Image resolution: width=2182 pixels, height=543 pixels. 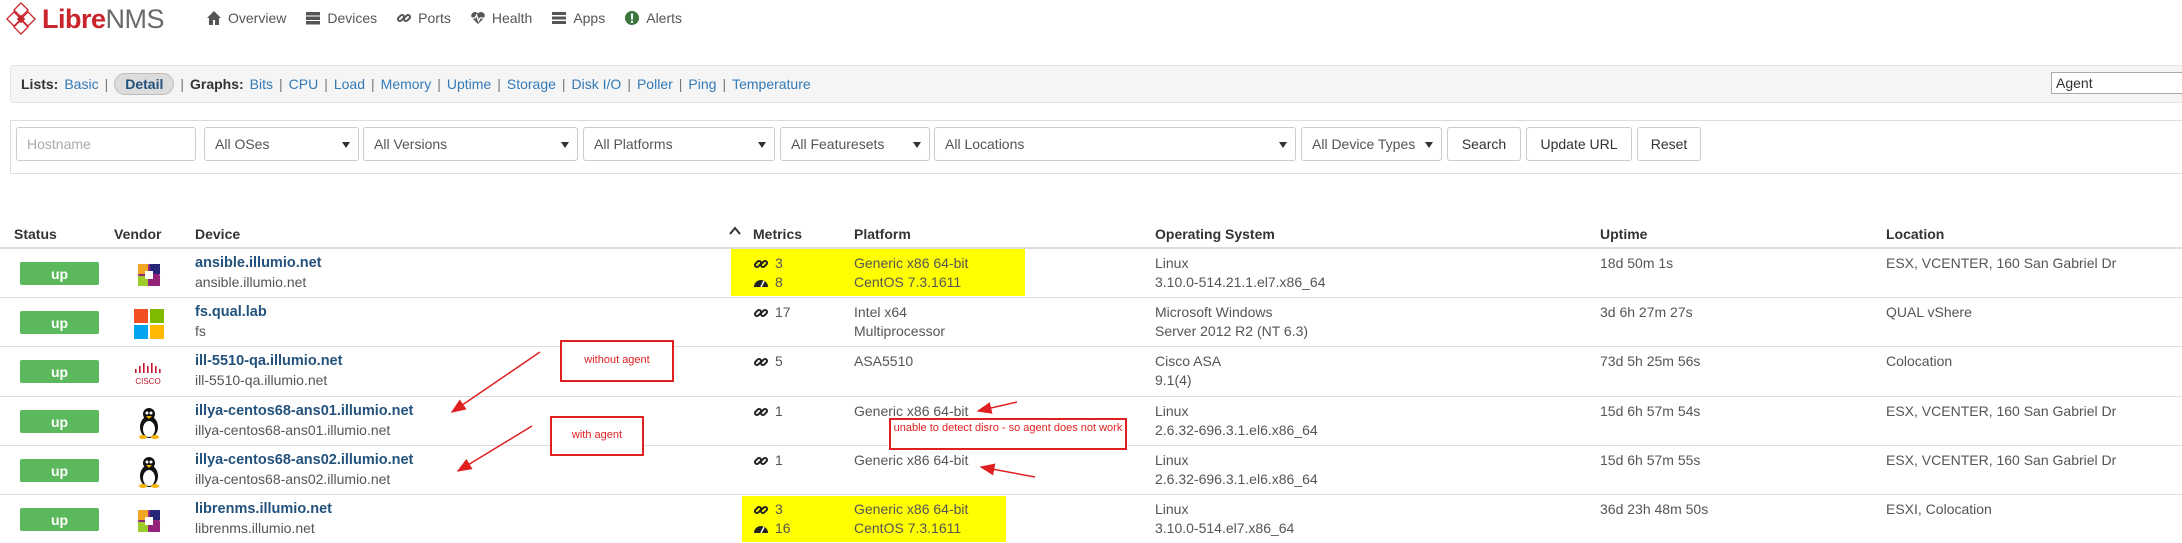 What do you see at coordinates (281, 144) in the screenshot?
I see `os-select: All OSes` at bounding box center [281, 144].